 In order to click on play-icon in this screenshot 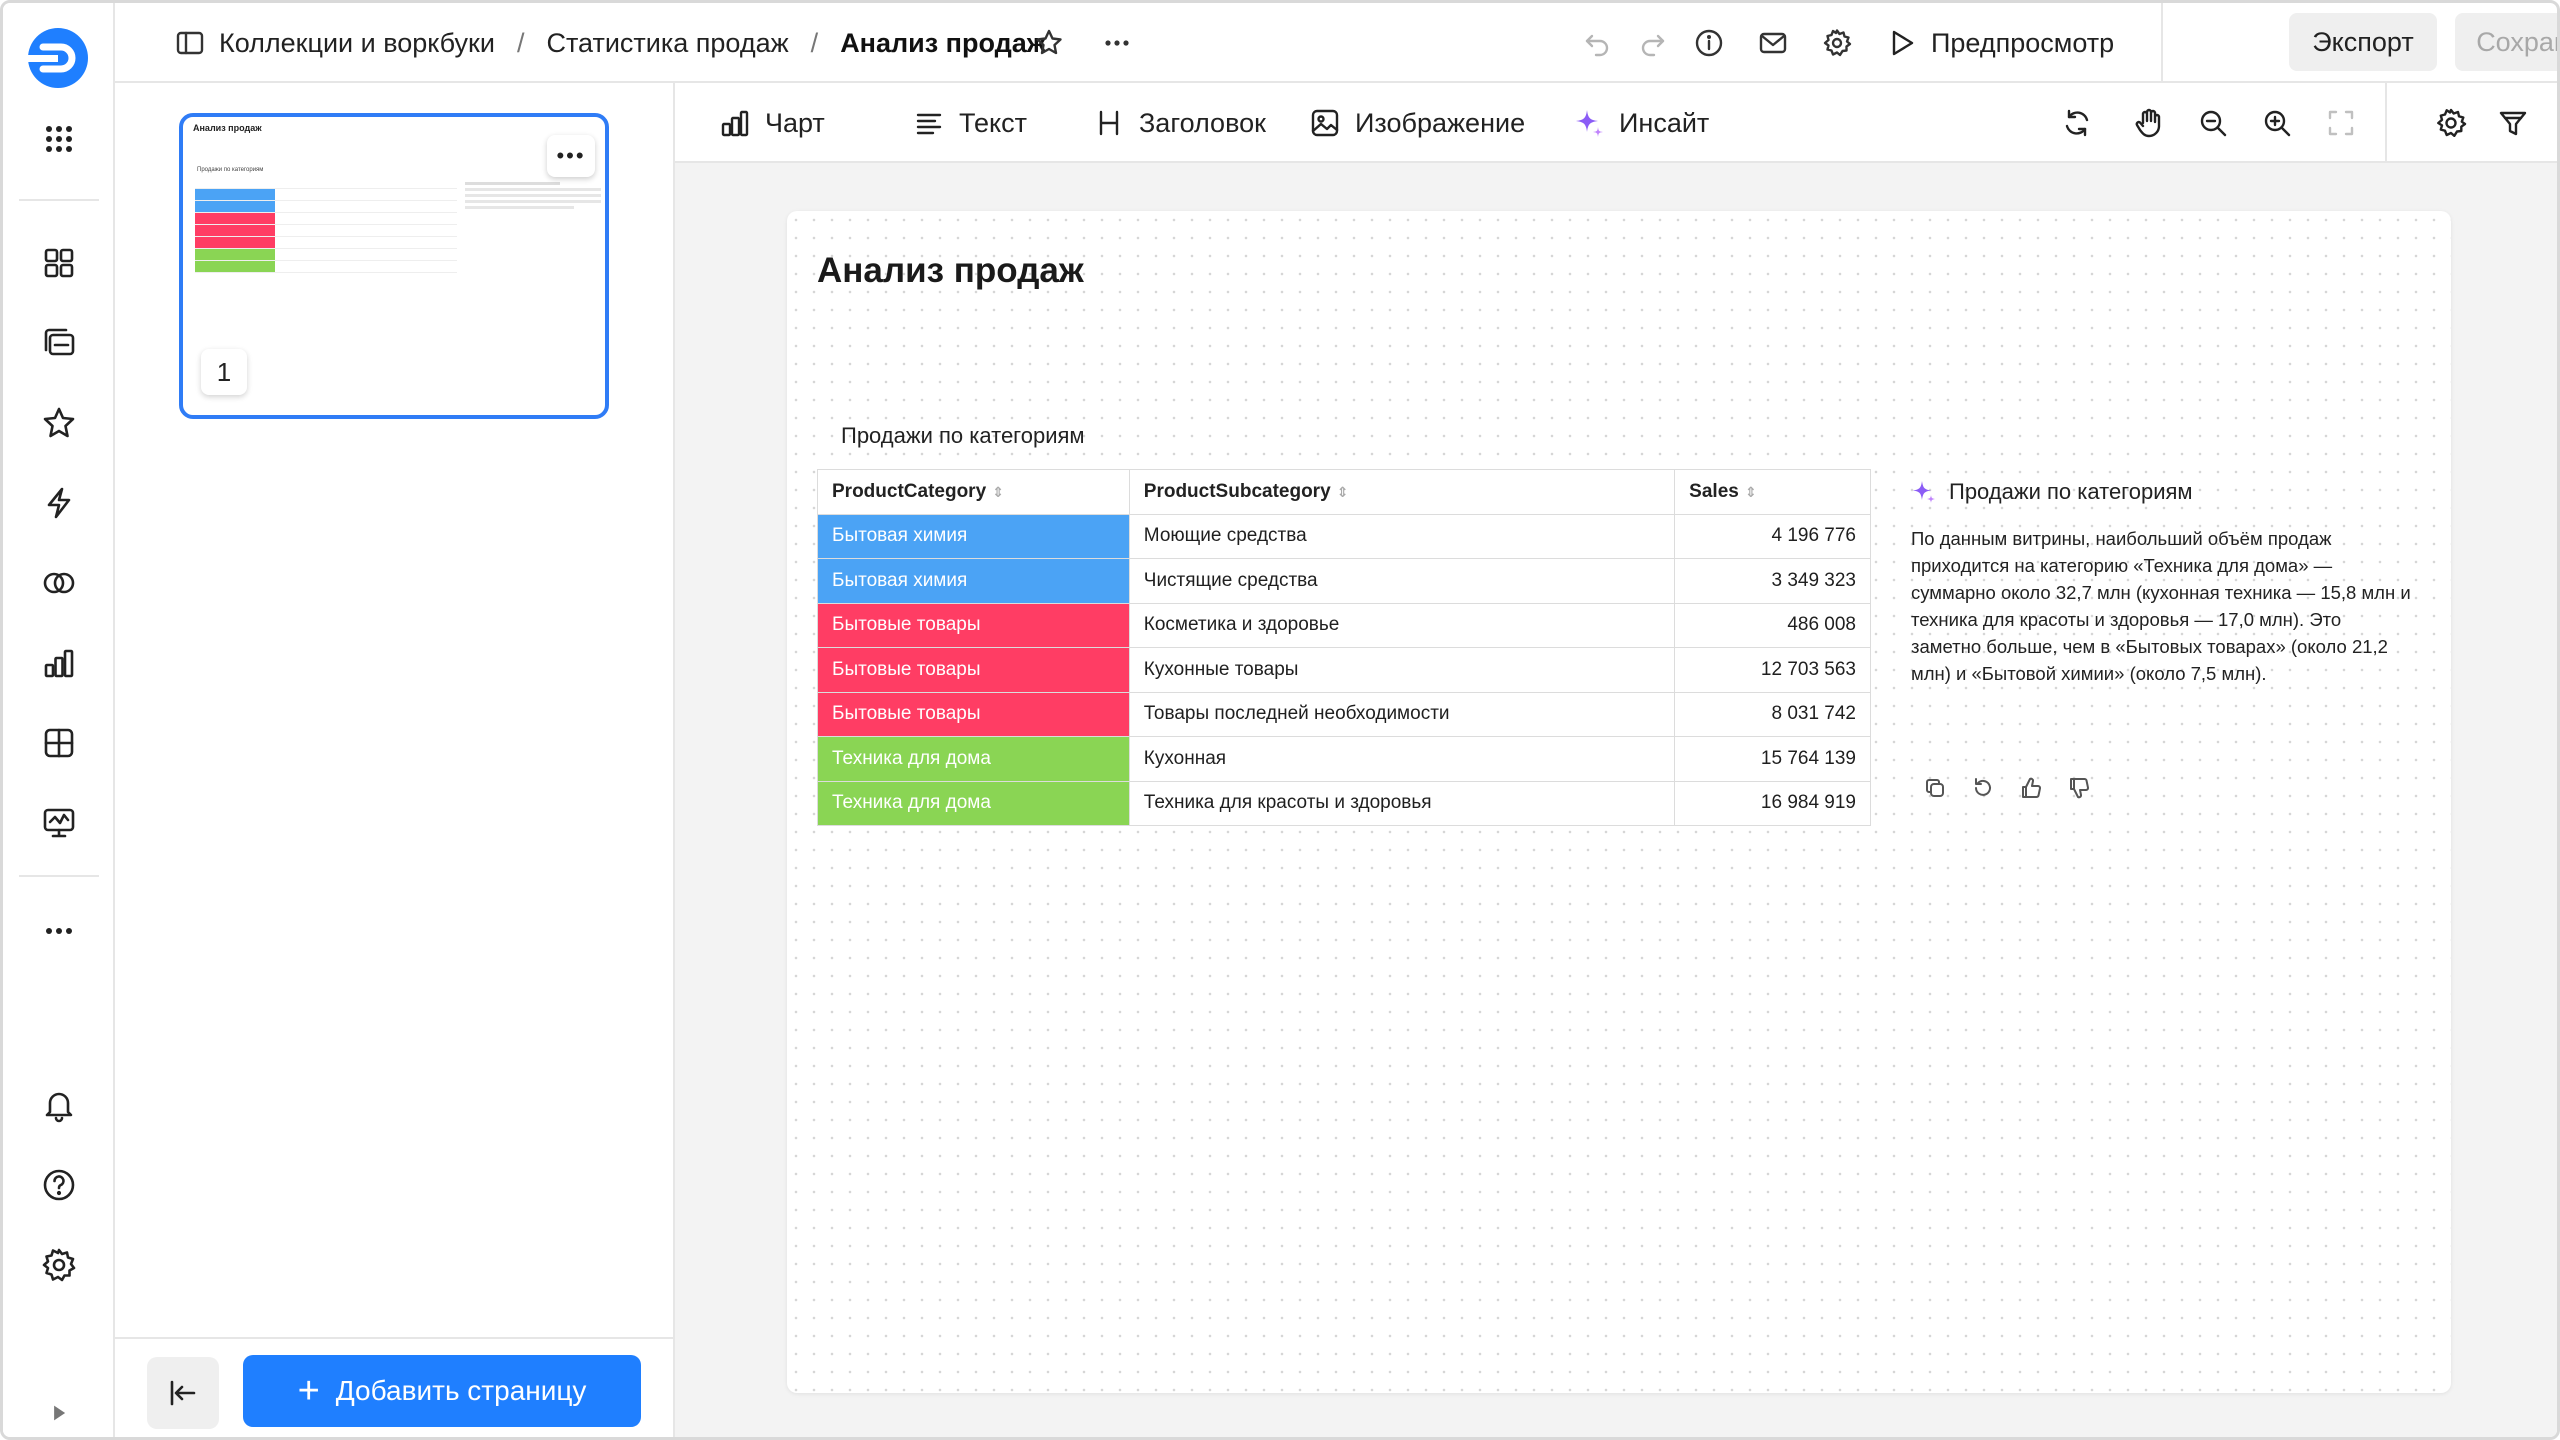, I will do `click(1903, 43)`.